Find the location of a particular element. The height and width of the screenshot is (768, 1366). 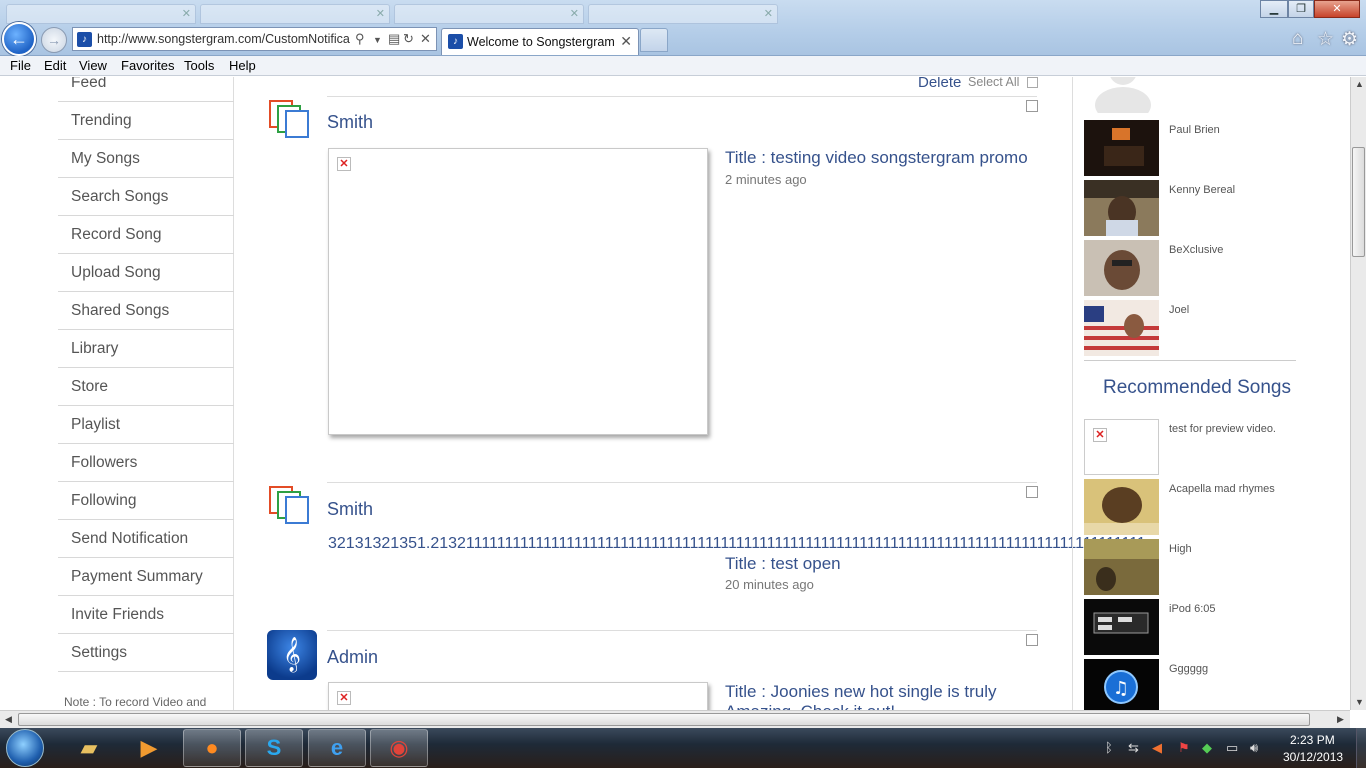

network-adapter-icon: ⇆ is located at coordinates (1133, 748).